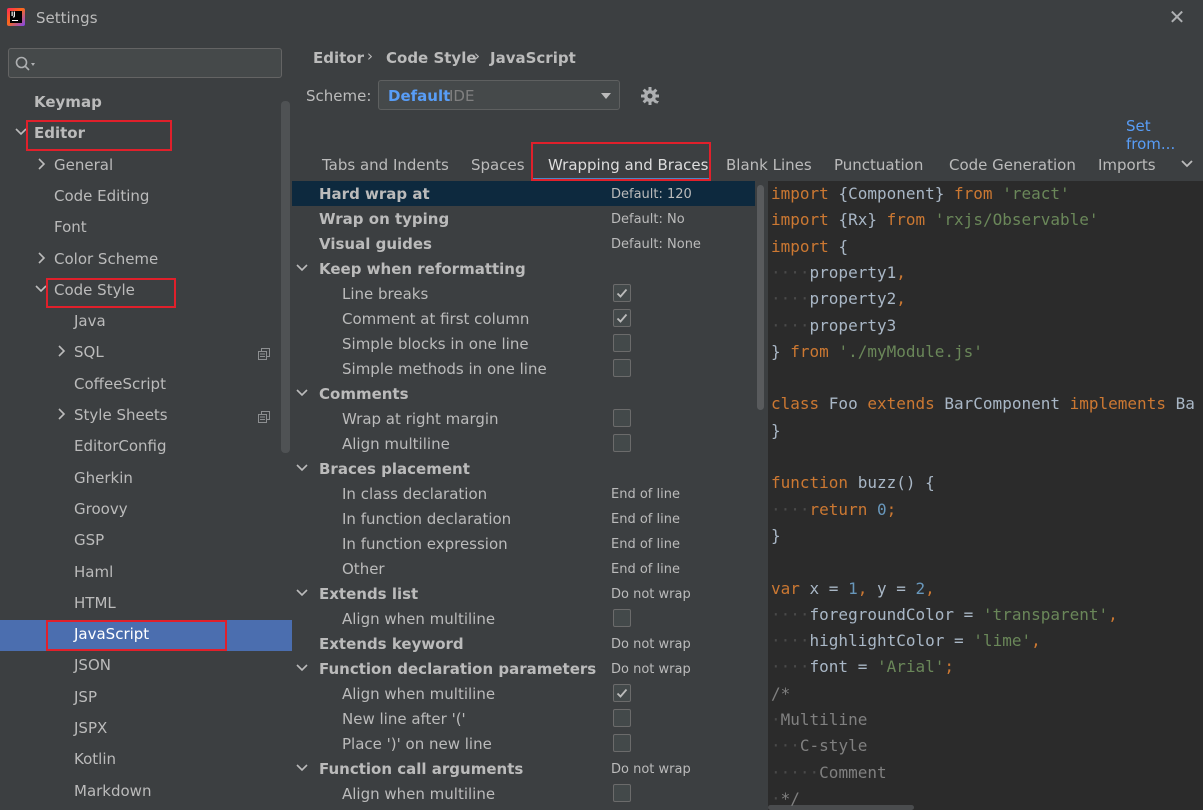  Describe the element at coordinates (146, 541) in the screenshot. I see `sidebar-item-gsp: GSP` at that location.